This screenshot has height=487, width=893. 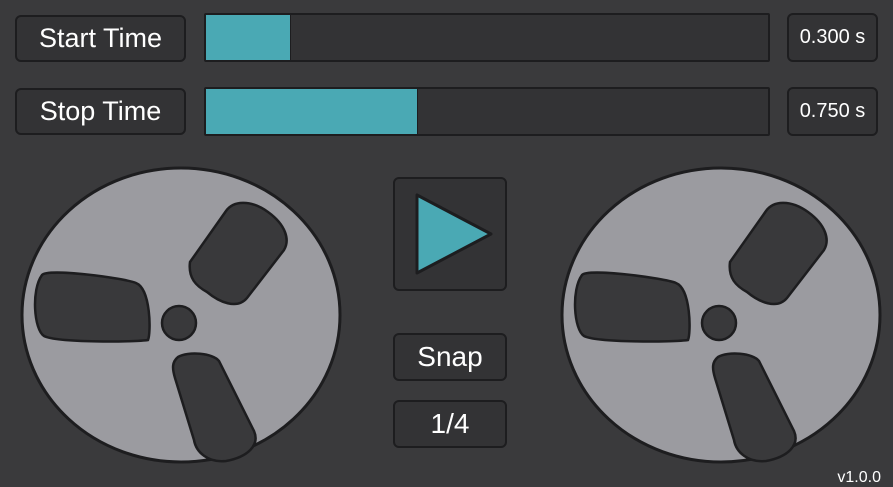 What do you see at coordinates (487, 37) in the screenshot?
I see `start-time-slider` at bounding box center [487, 37].